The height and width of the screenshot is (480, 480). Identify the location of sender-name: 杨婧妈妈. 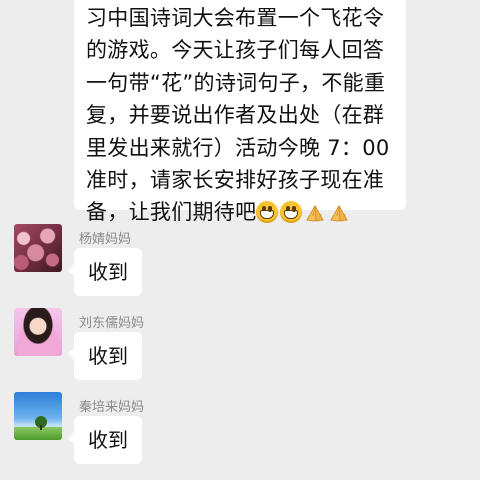
(105, 239).